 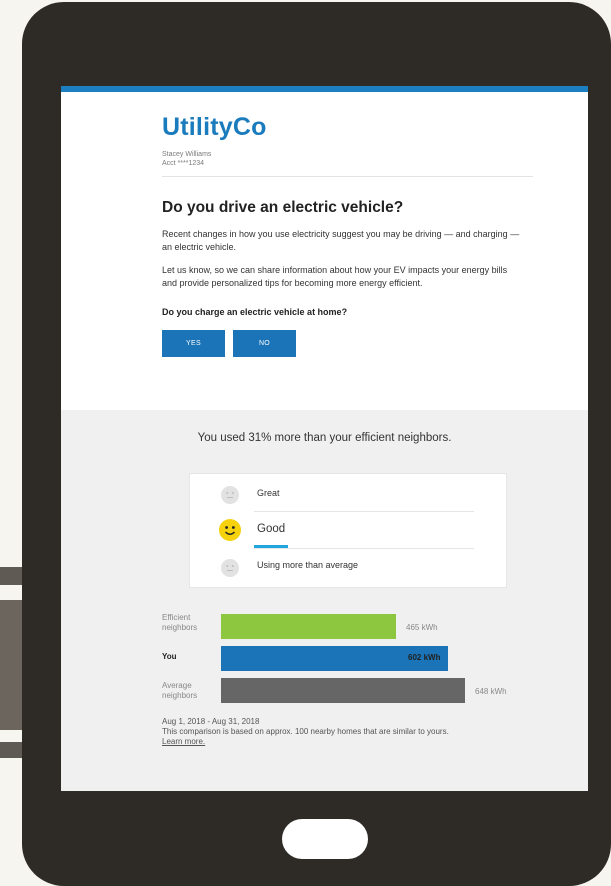 I want to click on smile-face-icon, so click(x=230, y=530).